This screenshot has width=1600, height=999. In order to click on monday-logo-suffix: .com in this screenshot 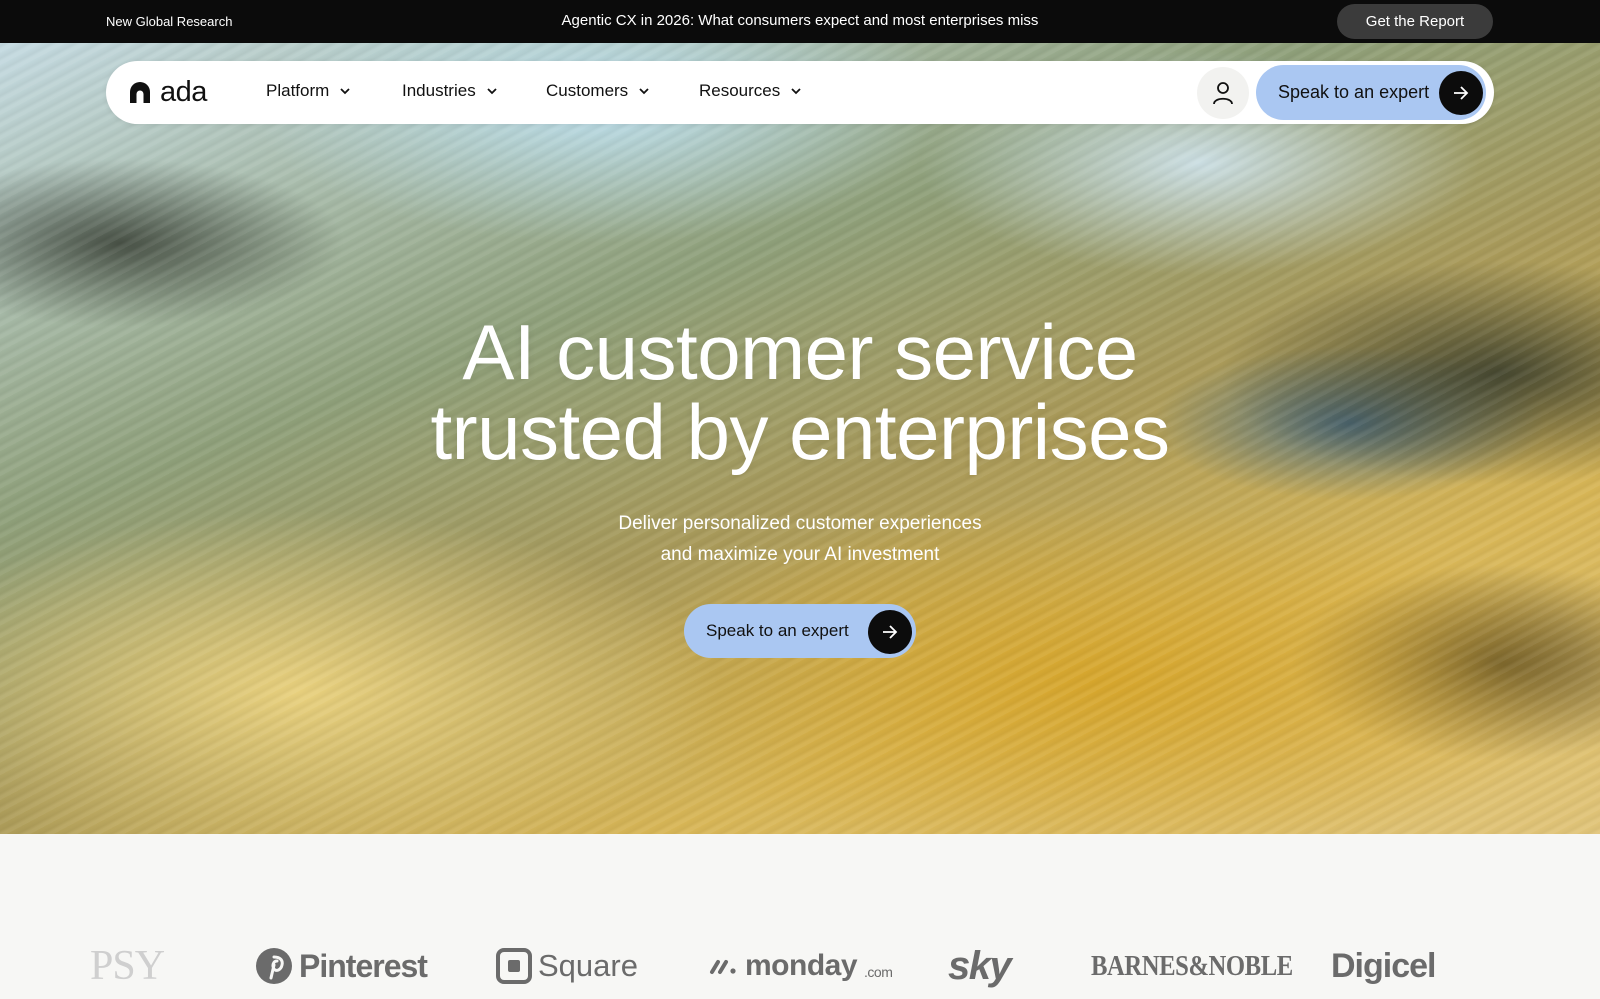, I will do `click(878, 972)`.